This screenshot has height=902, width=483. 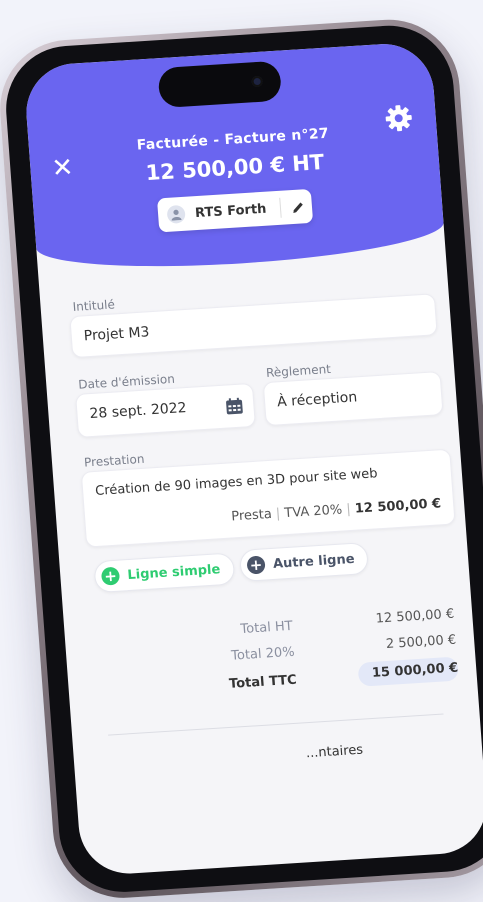 What do you see at coordinates (257, 81) in the screenshot?
I see `camera-lens` at bounding box center [257, 81].